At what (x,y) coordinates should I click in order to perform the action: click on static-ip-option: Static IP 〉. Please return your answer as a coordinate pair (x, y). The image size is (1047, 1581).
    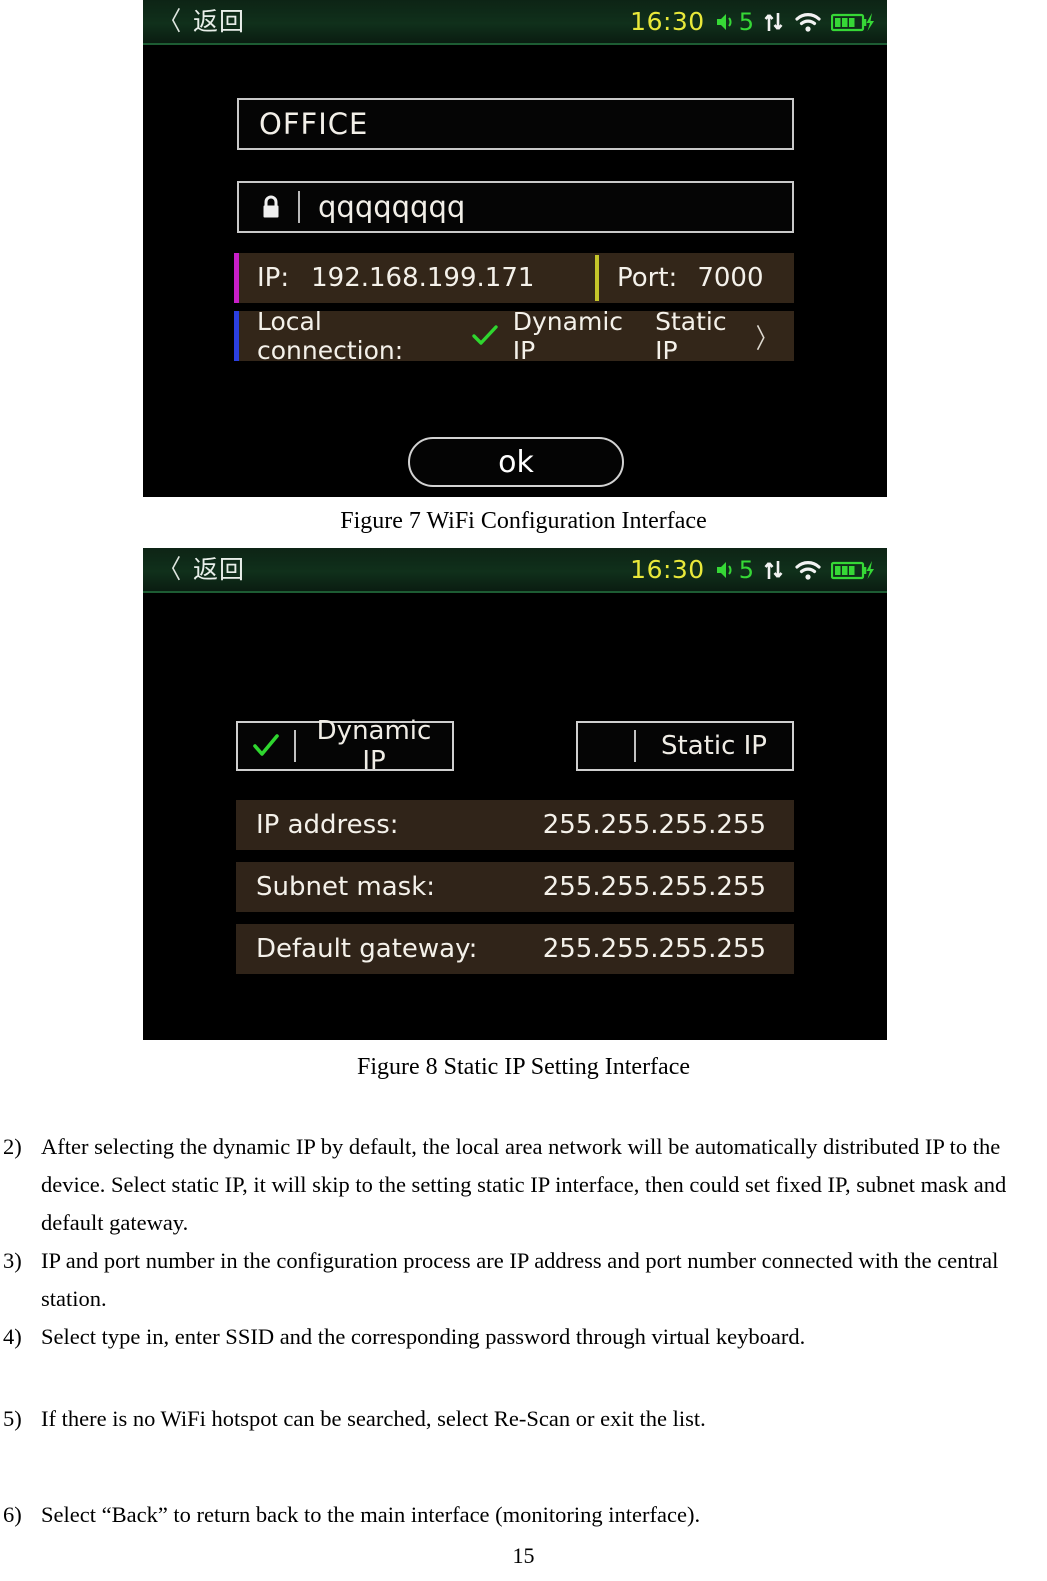
    Looking at the image, I should click on (717, 336).